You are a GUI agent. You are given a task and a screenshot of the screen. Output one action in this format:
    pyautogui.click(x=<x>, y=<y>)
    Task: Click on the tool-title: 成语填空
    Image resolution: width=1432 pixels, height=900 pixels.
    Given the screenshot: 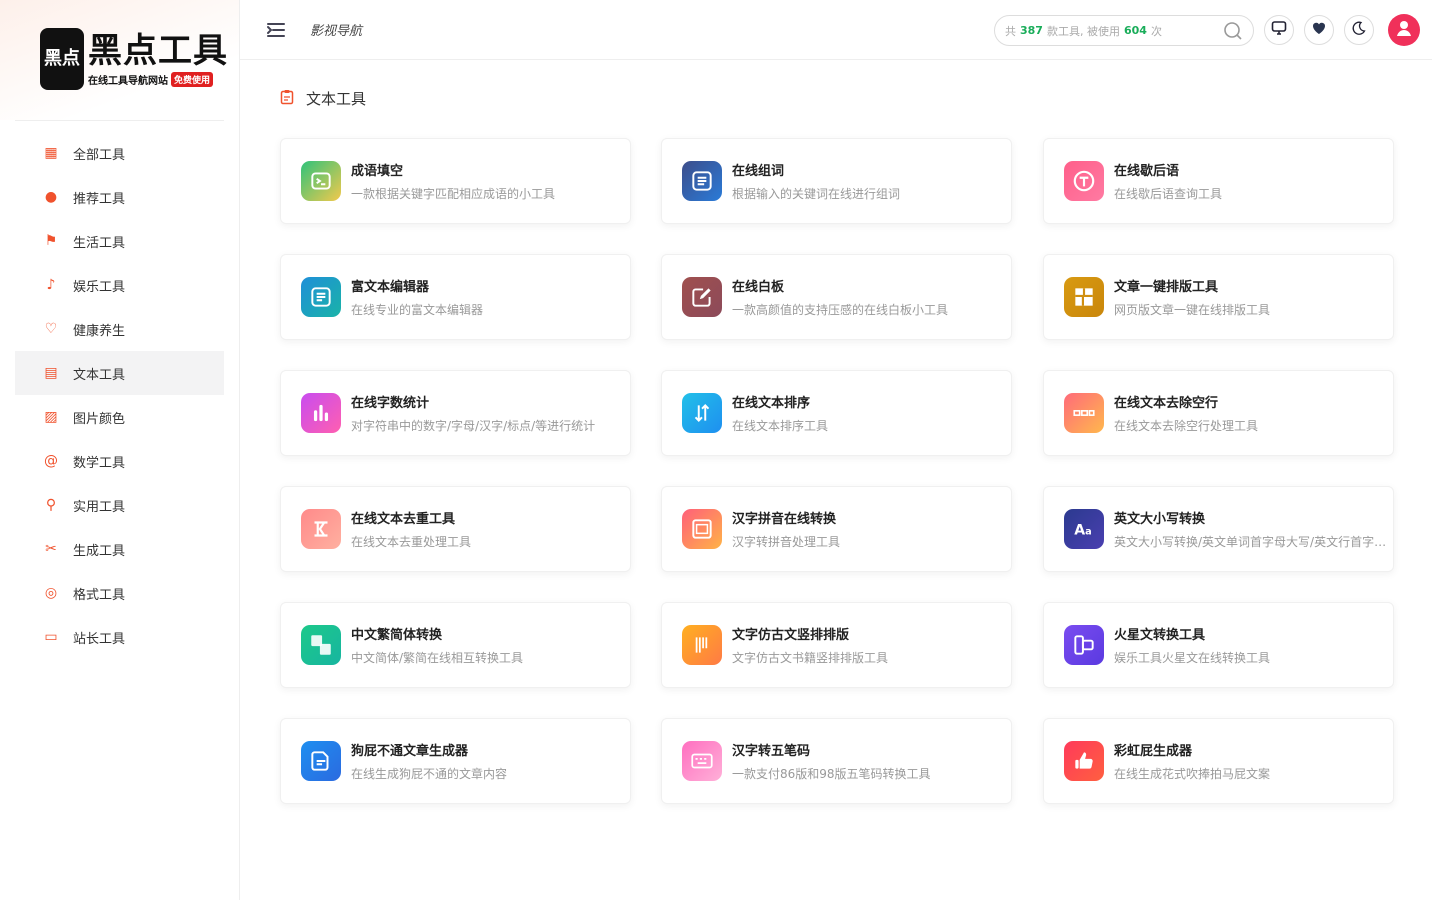 What is the action you would take?
    pyautogui.click(x=377, y=171)
    